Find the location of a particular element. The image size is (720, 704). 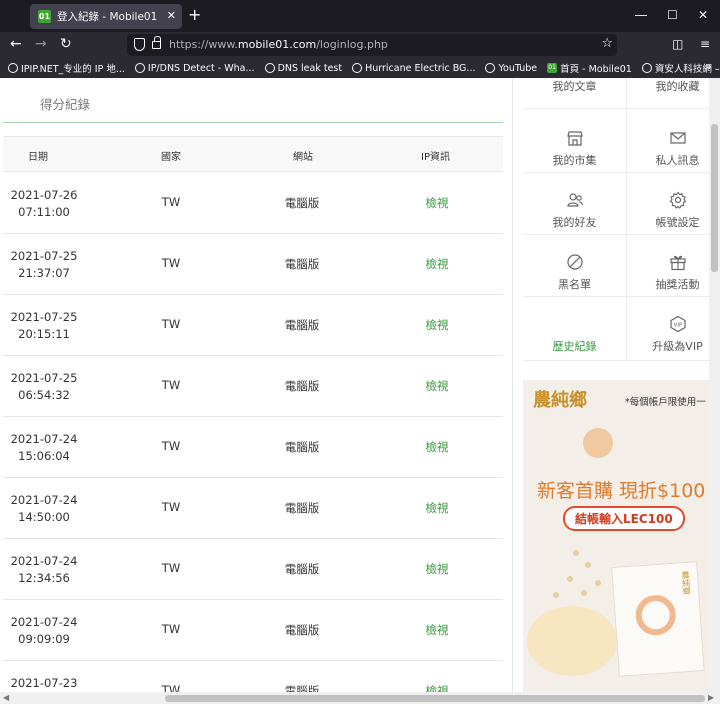

menu-upgrade-vip: VIP 升級為VIP is located at coordinates (670, 337).